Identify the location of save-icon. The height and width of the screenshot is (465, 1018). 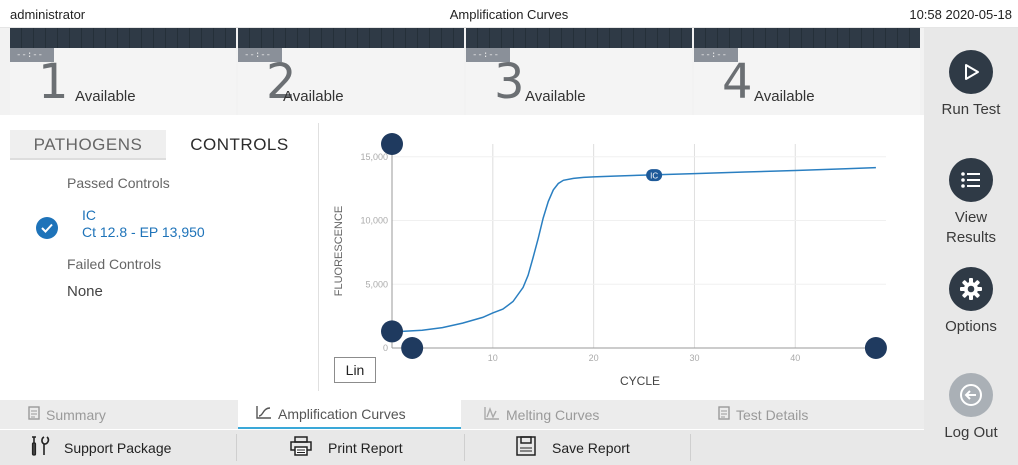
(526, 447).